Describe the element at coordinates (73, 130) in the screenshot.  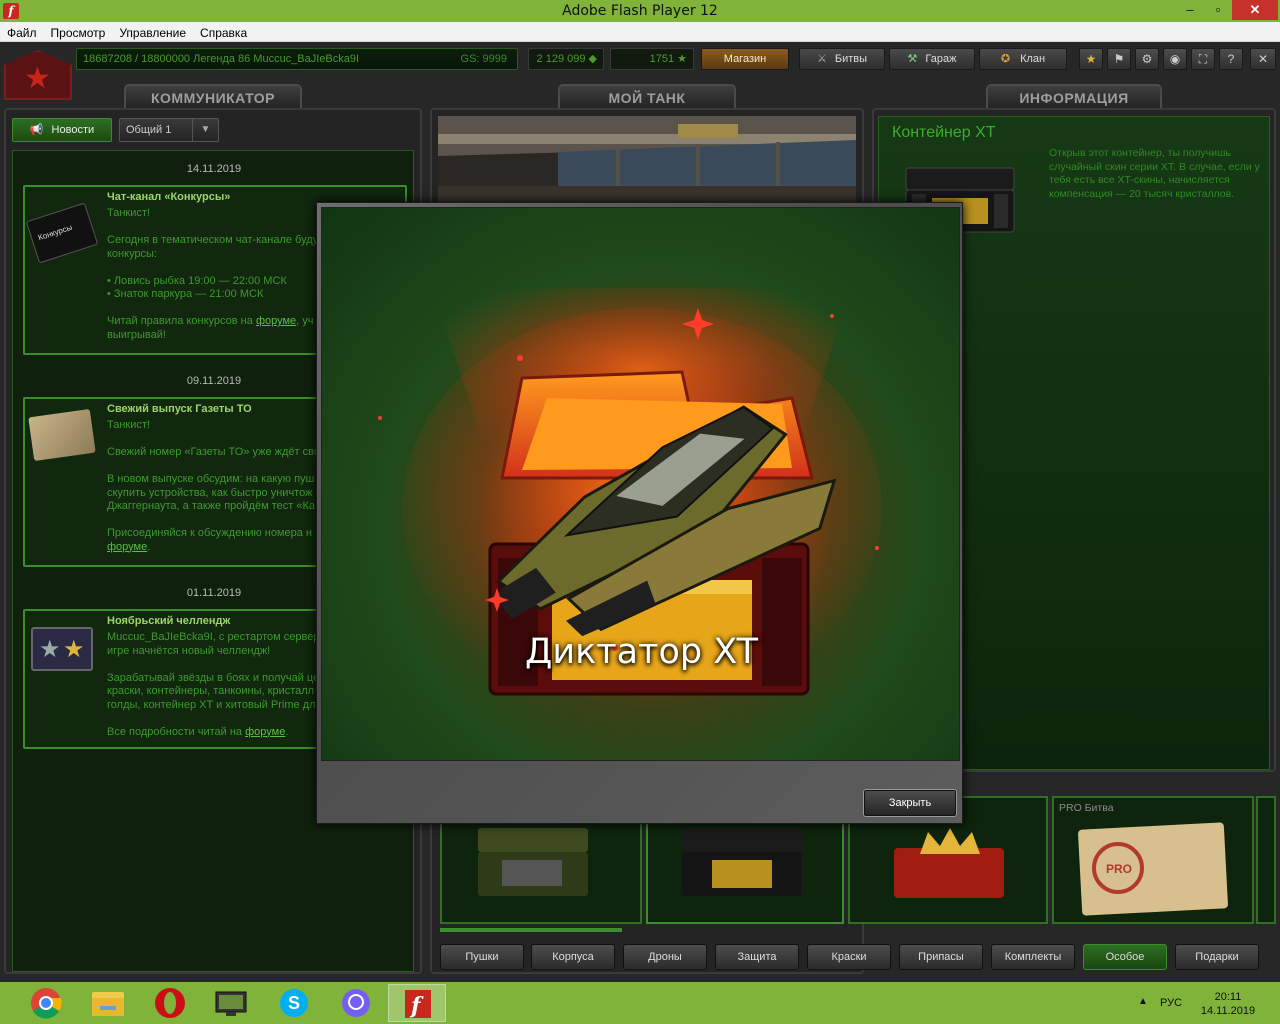
I see `news-label: Новости` at that location.